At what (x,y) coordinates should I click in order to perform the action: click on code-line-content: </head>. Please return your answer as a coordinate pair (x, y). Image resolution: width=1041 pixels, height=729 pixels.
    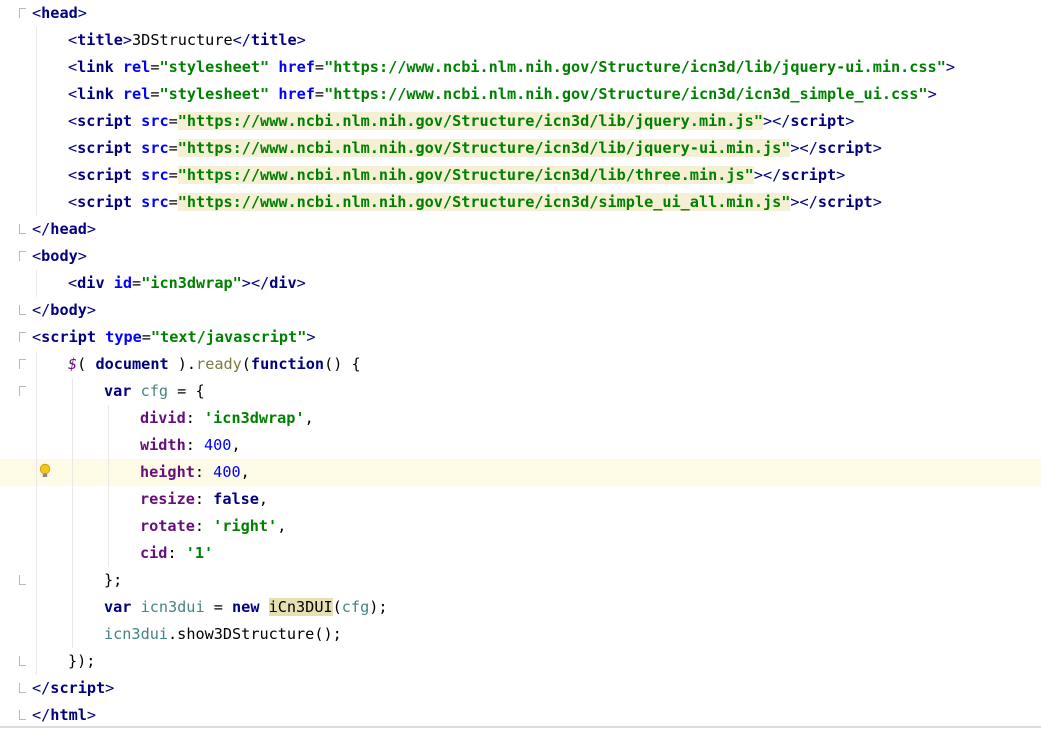
    Looking at the image, I should click on (64, 229).